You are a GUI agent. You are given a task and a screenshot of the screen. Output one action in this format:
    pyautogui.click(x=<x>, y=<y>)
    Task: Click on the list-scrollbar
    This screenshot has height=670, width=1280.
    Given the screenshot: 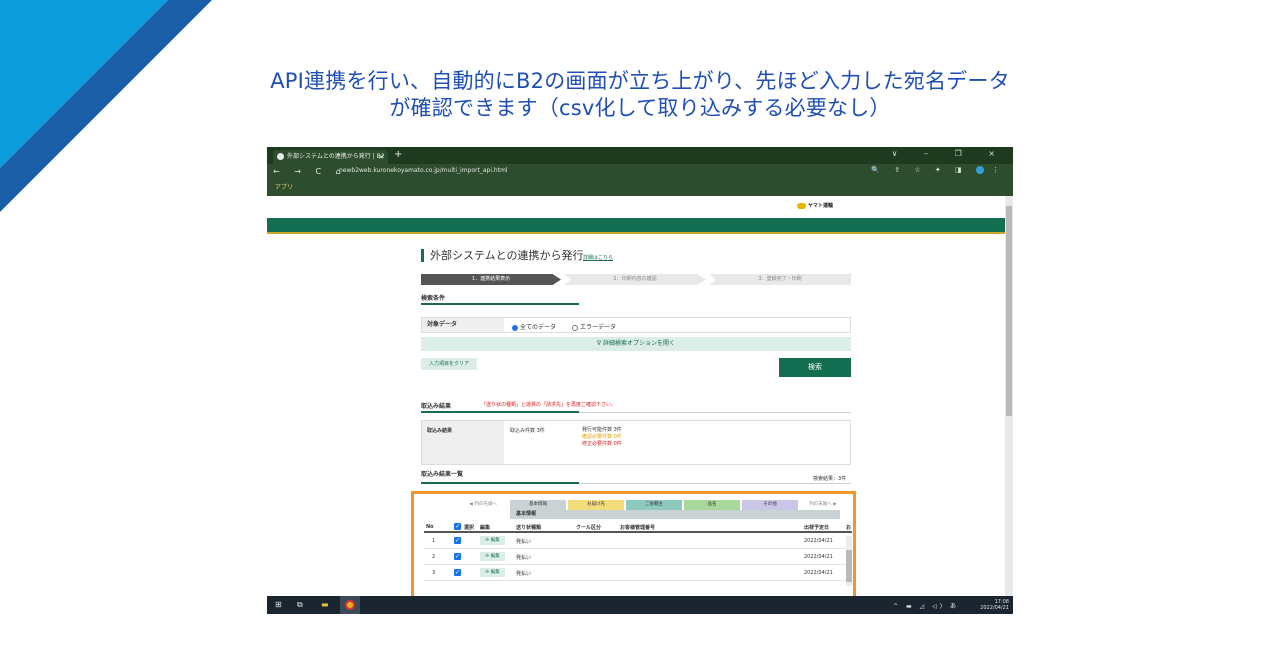 What is the action you would take?
    pyautogui.click(x=849, y=561)
    